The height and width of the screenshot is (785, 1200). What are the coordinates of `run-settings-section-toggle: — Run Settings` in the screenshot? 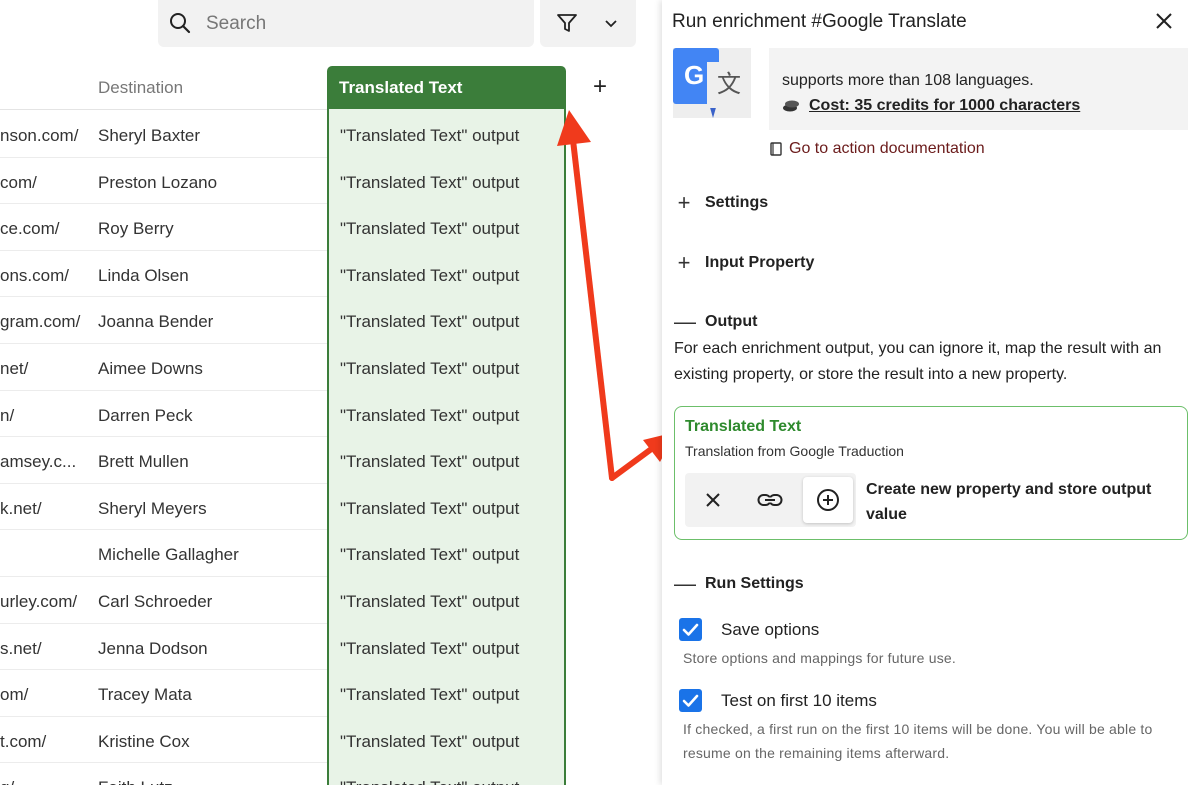 It's located at (739, 584).